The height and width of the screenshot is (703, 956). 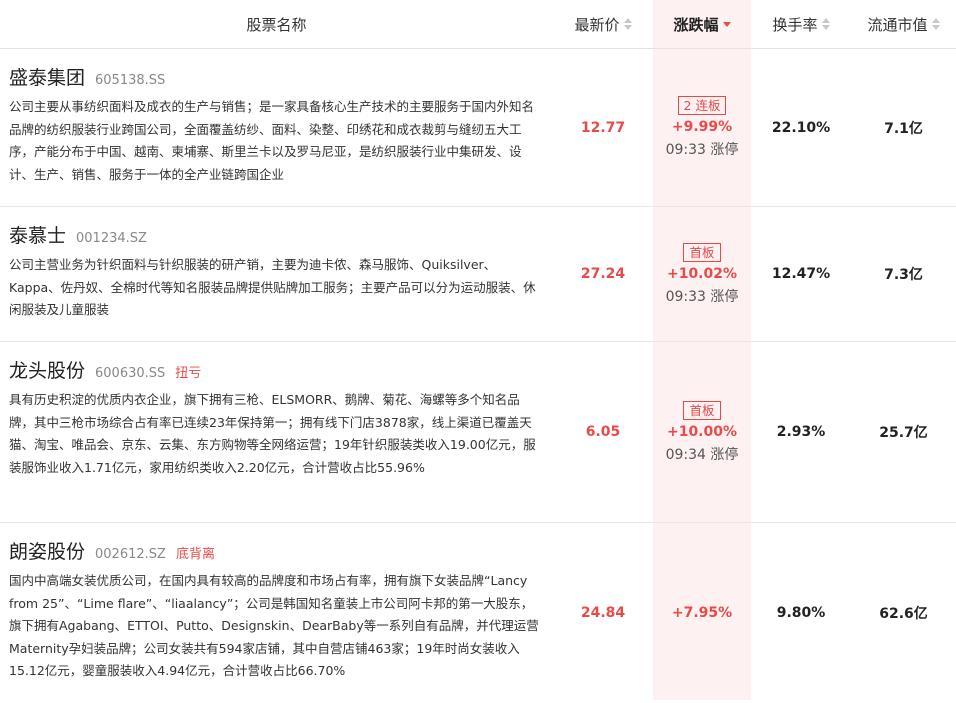 What do you see at coordinates (47, 550) in the screenshot?
I see `stock-name: 朗姿股份` at bounding box center [47, 550].